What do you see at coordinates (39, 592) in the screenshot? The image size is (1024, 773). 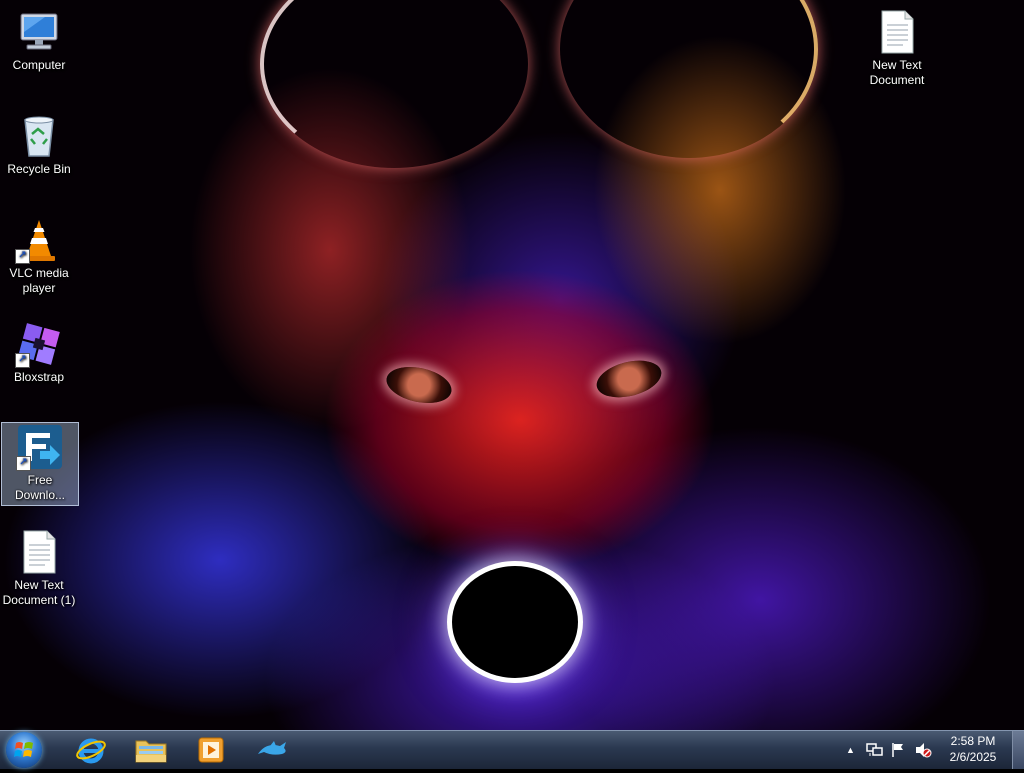 I see `desktop-icon-label: New Text Document (1)` at bounding box center [39, 592].